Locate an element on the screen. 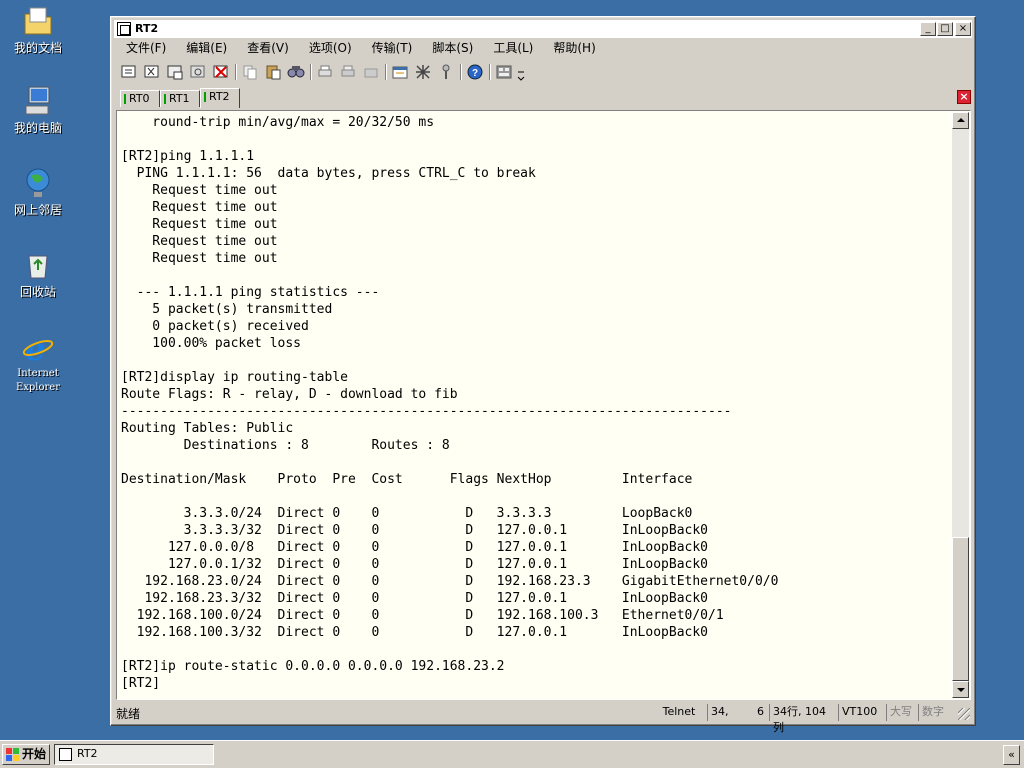  desktop-icon-my-computer: 我的电脑 is located at coordinates (38, 109).